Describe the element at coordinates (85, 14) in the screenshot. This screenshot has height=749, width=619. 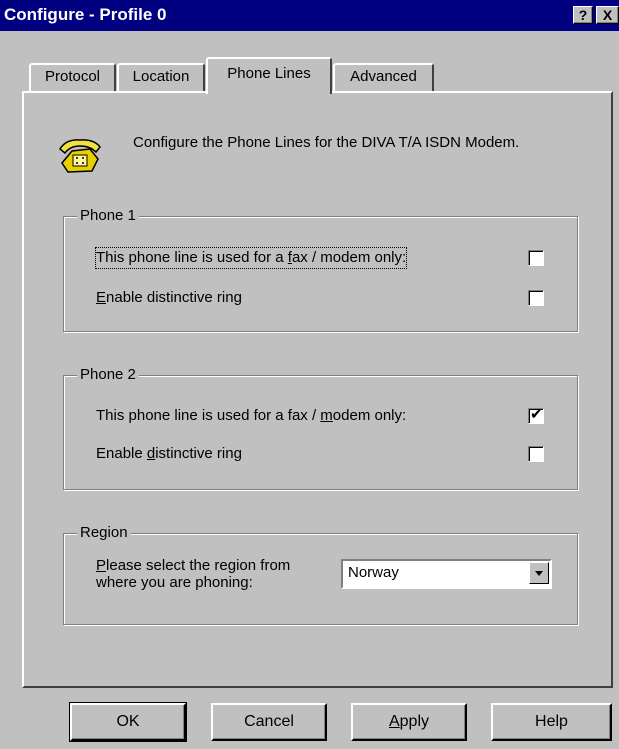
I see `window-title: Configure - Profile 0` at that location.